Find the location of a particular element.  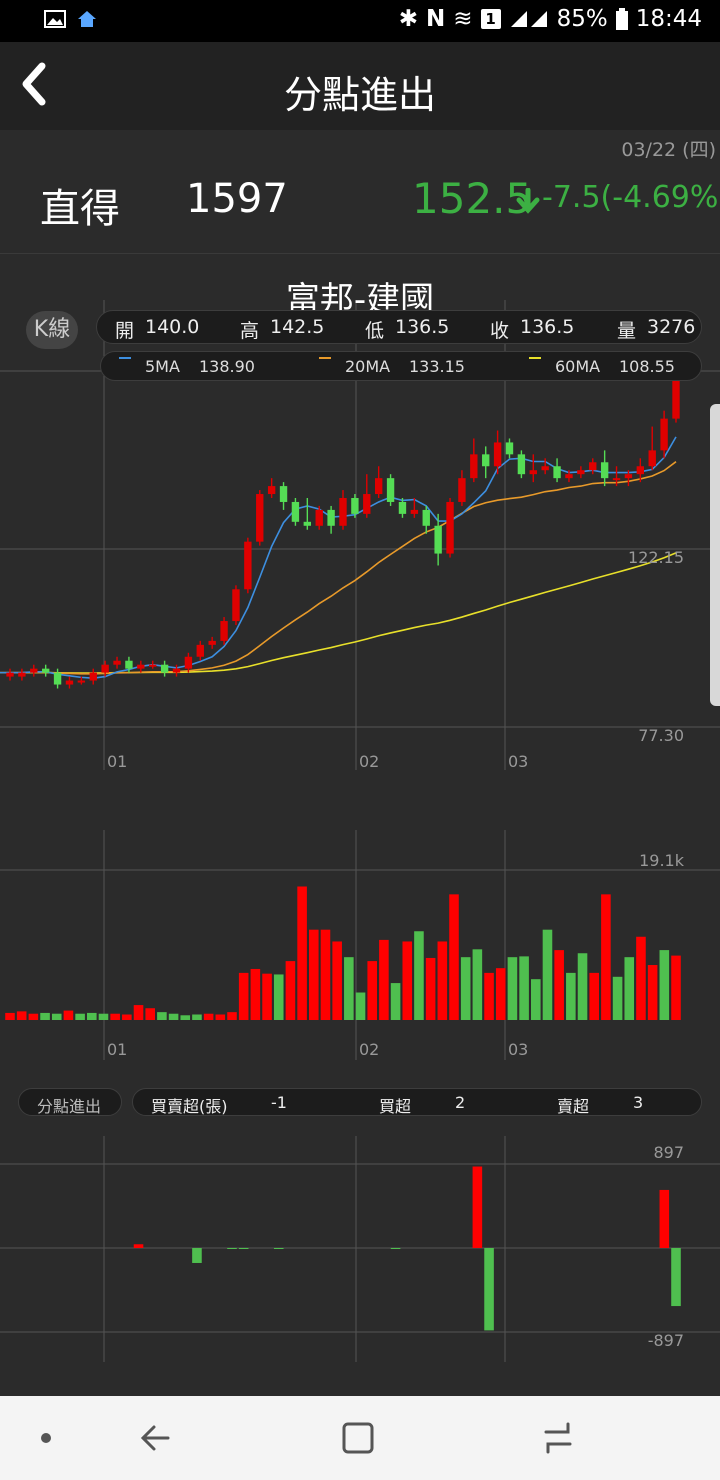

back-arrow-icon is located at coordinates (156, 1438).